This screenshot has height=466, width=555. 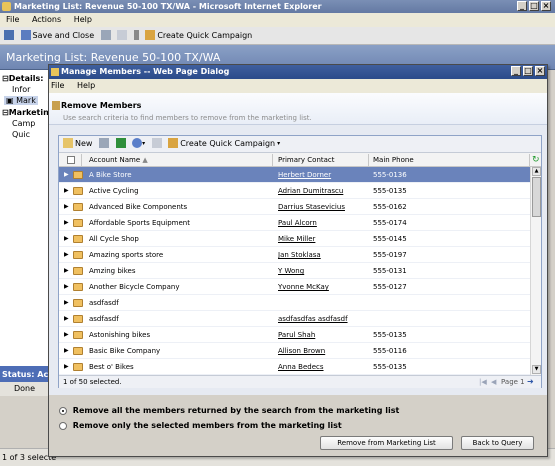 What do you see at coordinates (205, 35) in the screenshot?
I see `create-quick-campaign-label: Create Quick Campaign` at bounding box center [205, 35].